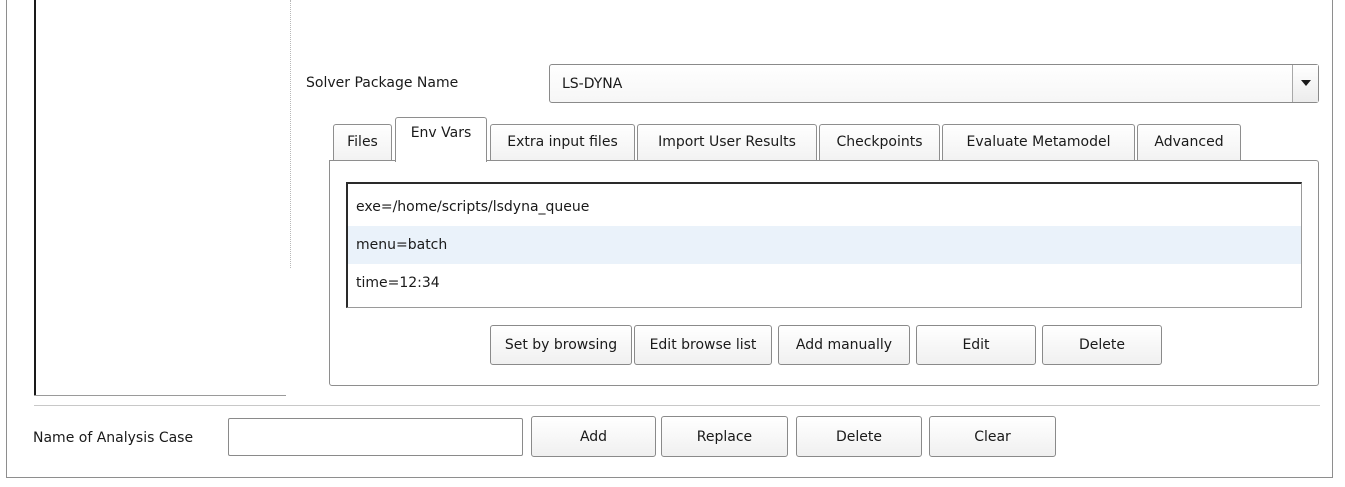 The height and width of the screenshot is (487, 1345). I want to click on list-item: time=12:34, so click(824, 283).